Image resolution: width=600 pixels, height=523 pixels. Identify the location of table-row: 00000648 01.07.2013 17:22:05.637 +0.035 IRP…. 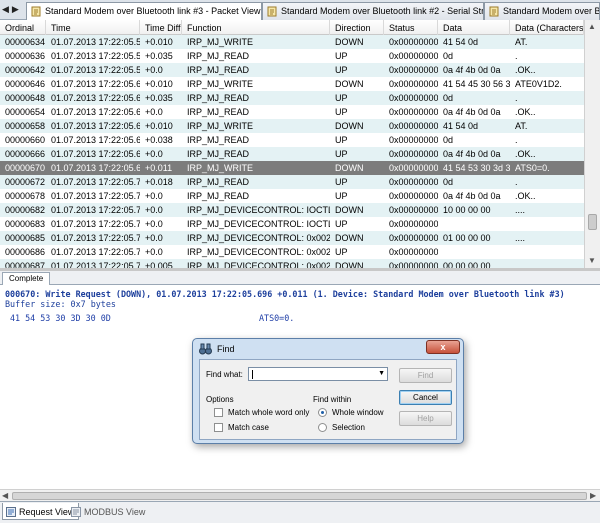
(292, 98).